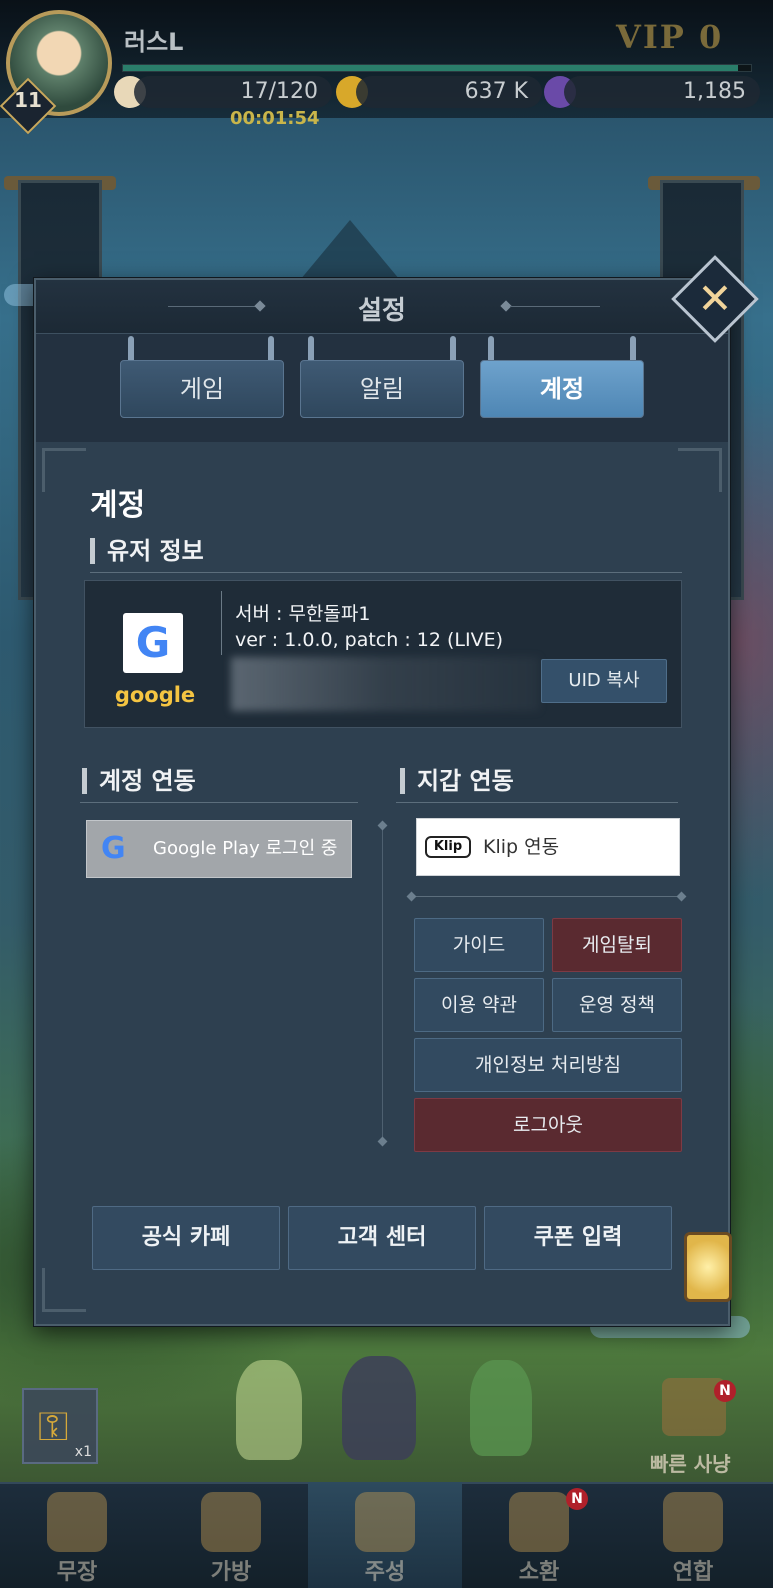 The image size is (773, 1588). What do you see at coordinates (479, 1005) in the screenshot?
I see `terms-button: 이용 약관` at bounding box center [479, 1005].